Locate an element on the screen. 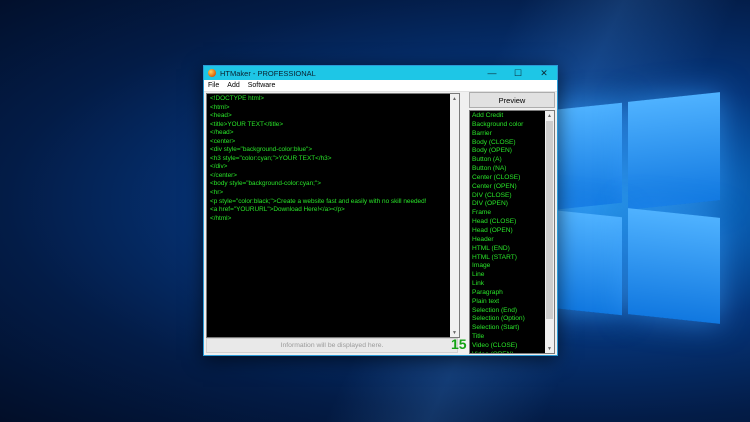 This screenshot has width=750, height=422. code-line: </center> is located at coordinates (333, 176).